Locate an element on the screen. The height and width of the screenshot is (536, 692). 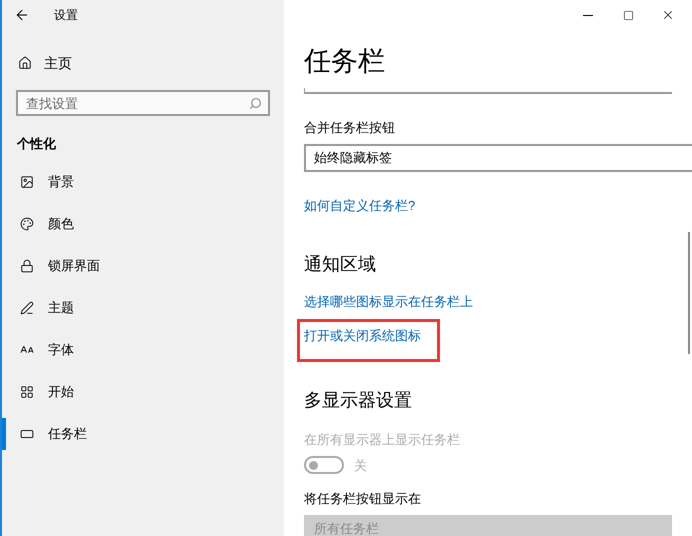
settings-link: 打开或关闭系统图标 is located at coordinates (368, 340).